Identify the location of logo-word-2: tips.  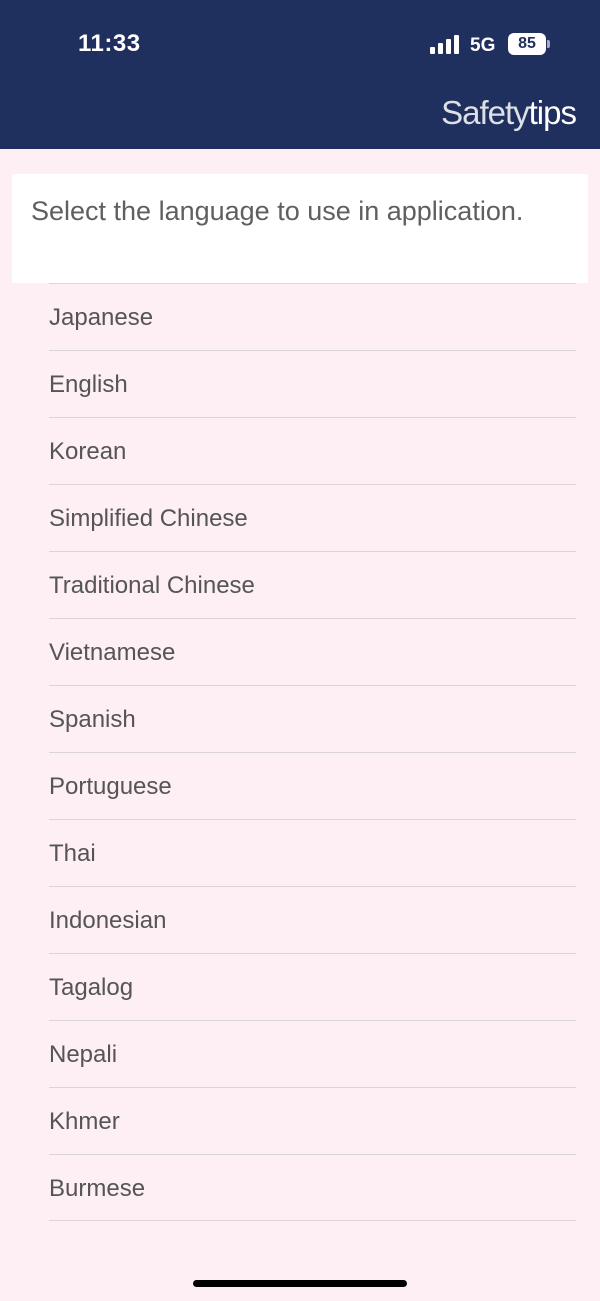
(552, 112).